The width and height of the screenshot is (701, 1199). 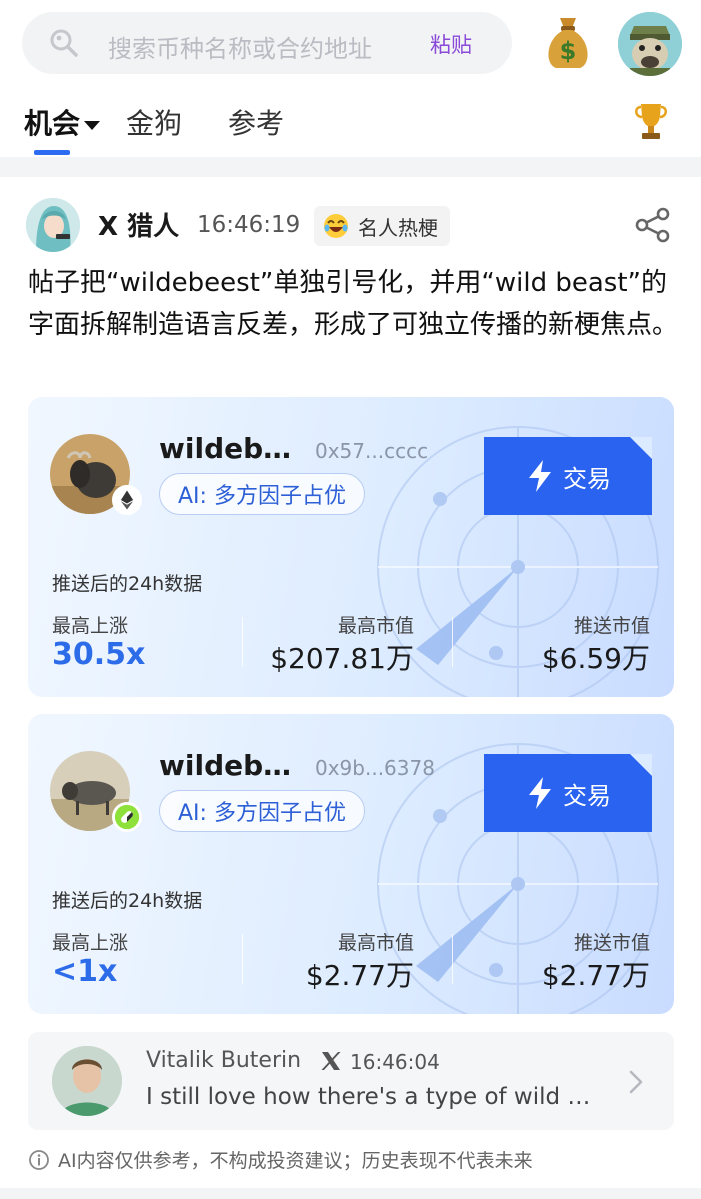 I want to click on ethereum-icon, so click(x=127, y=500).